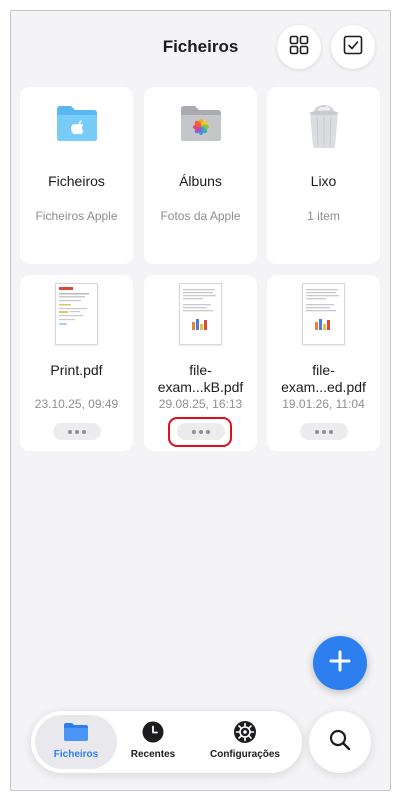 This screenshot has width=401, height=801. I want to click on folder-icon, so click(76, 734).